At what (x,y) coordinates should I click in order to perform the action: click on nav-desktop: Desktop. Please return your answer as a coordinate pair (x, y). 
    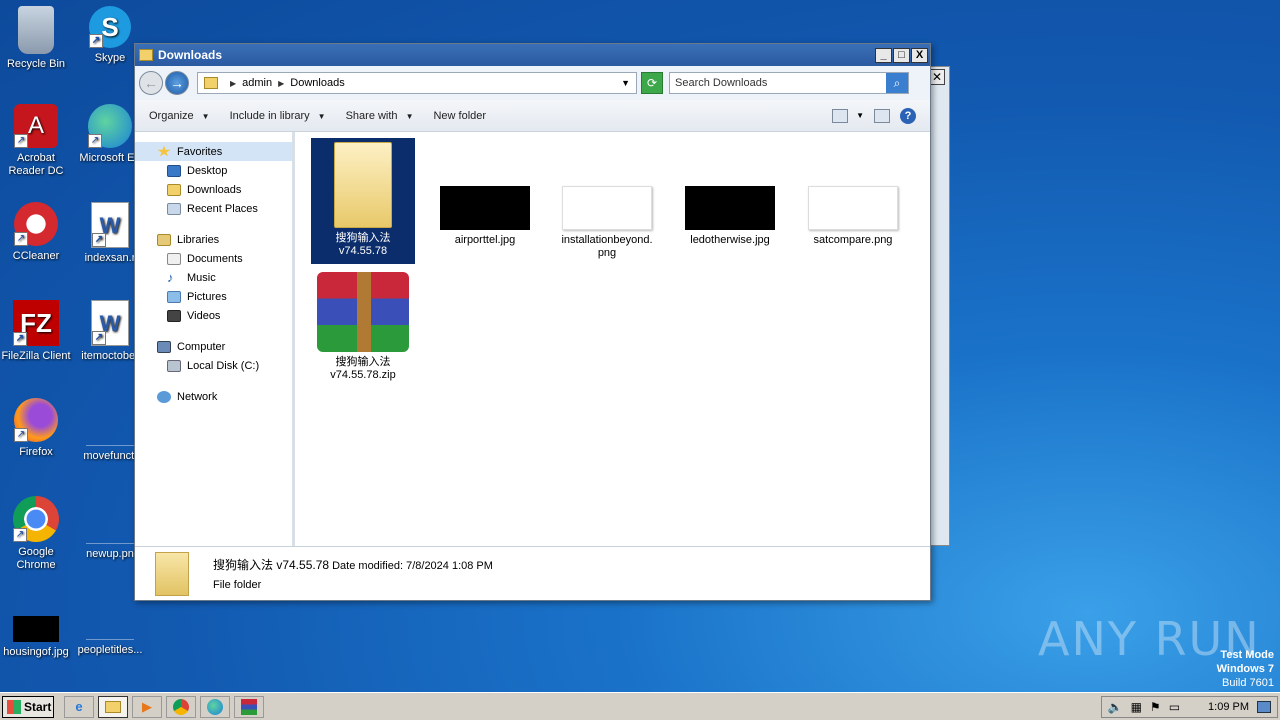
    Looking at the image, I should click on (213, 170).